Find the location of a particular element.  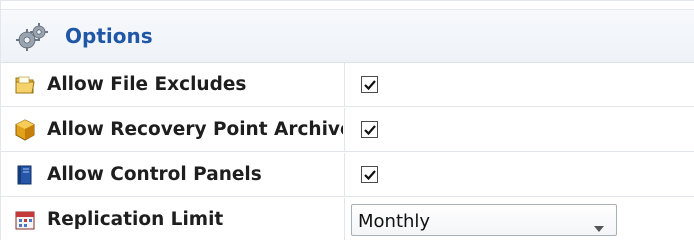

option-label: Allow File Excludes is located at coordinates (147, 84).